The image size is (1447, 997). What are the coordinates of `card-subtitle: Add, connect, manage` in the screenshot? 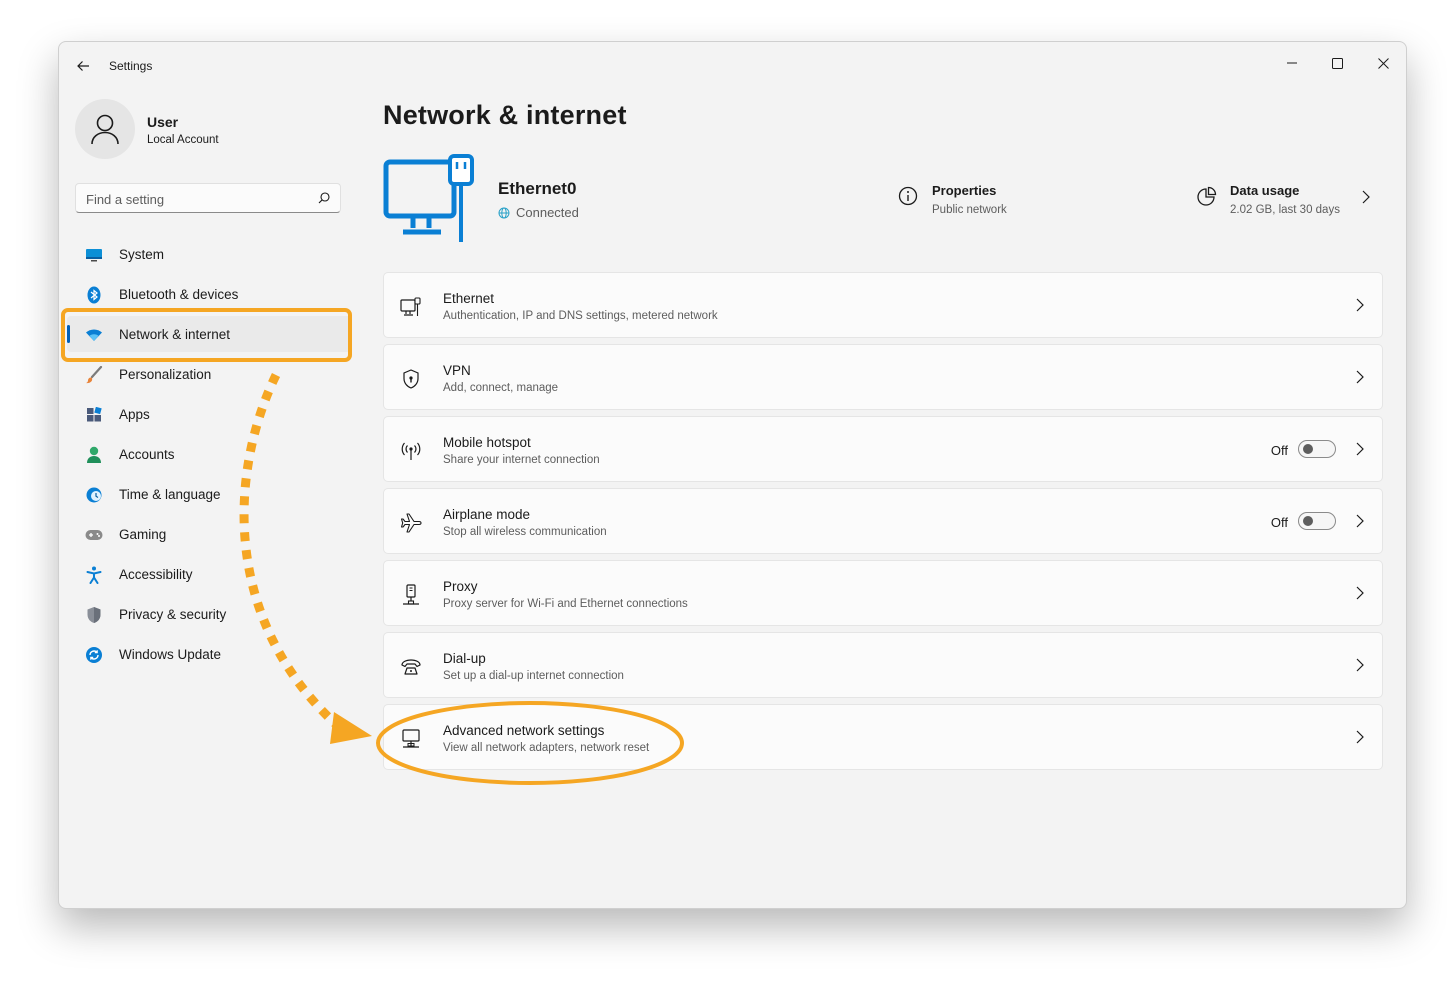 It's located at (501, 388).